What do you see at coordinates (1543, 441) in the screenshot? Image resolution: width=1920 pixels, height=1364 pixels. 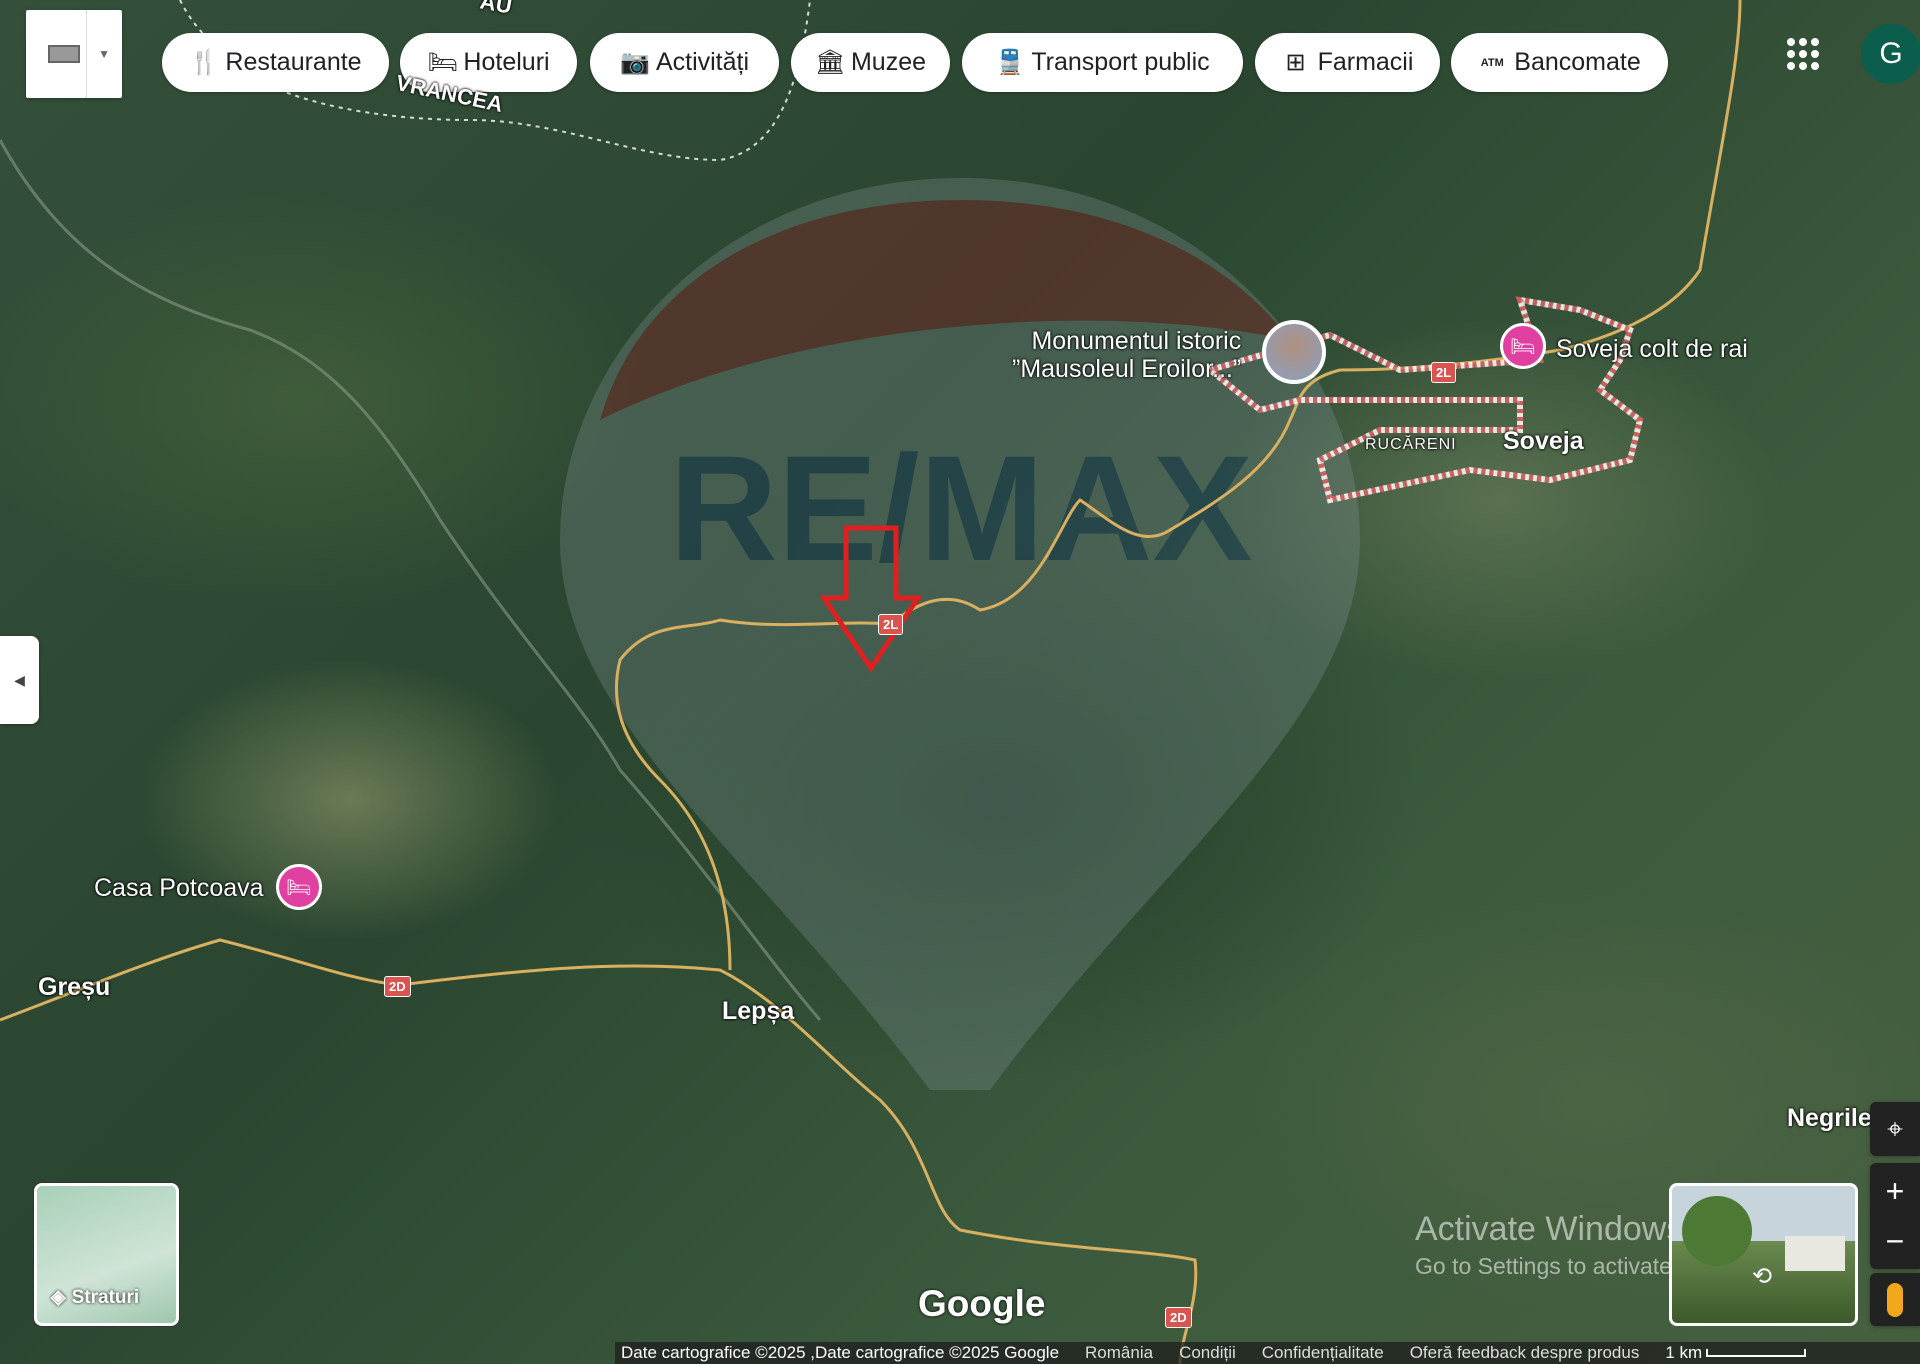 I see `place-label-soveja: Soveja` at bounding box center [1543, 441].